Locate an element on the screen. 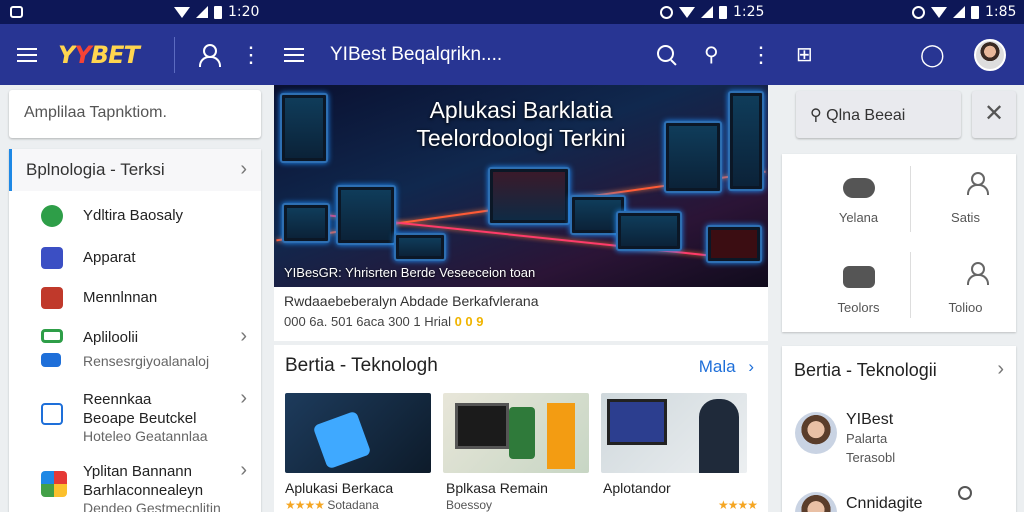  logo-part: BET is located at coordinates (115, 54).